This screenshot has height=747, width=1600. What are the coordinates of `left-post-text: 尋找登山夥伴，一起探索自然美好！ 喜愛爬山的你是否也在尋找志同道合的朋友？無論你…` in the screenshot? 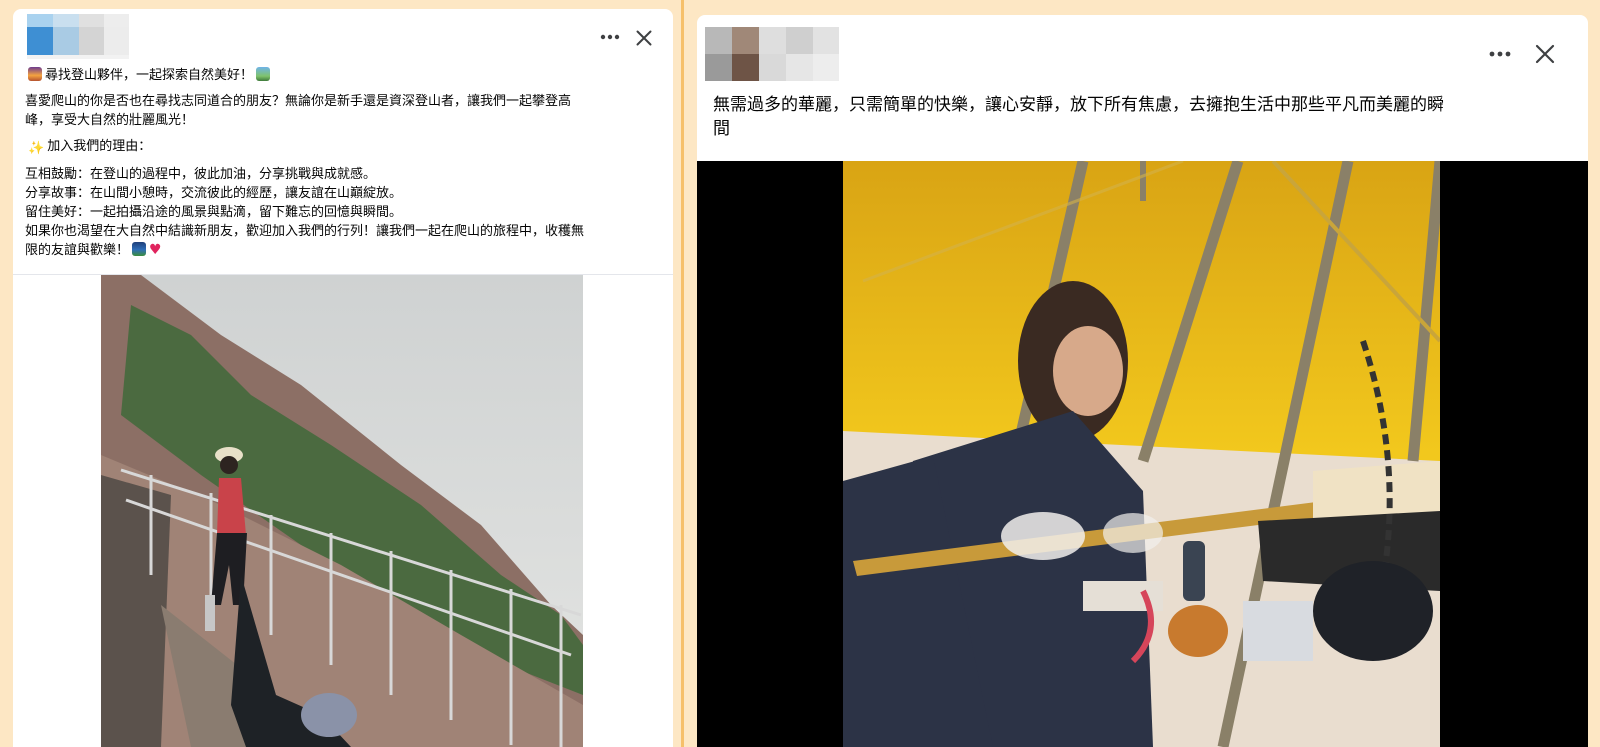 It's located at (346, 163).